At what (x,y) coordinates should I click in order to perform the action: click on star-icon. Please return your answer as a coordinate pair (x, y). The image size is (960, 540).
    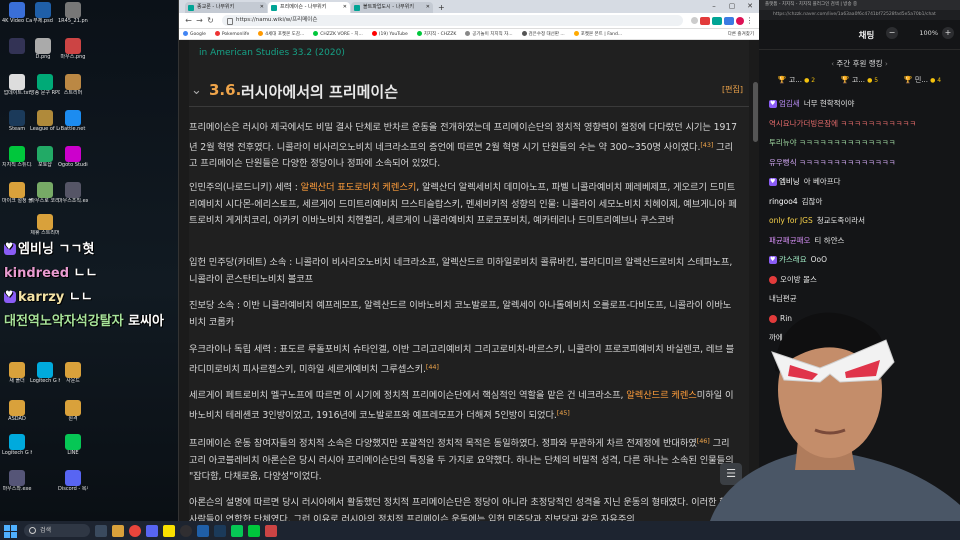
    Looking at the image, I should click on (694, 20).